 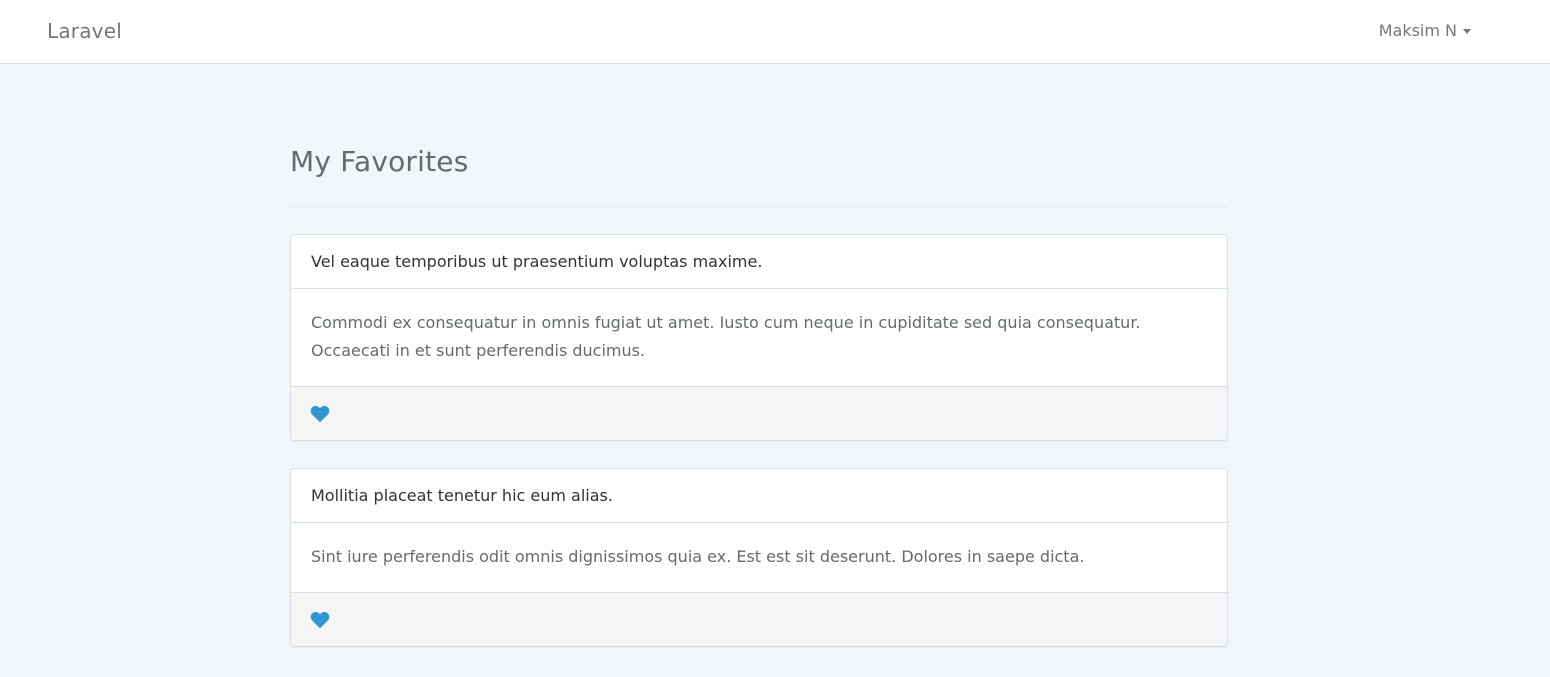 I want to click on brand-link: Laravel, so click(x=84, y=31).